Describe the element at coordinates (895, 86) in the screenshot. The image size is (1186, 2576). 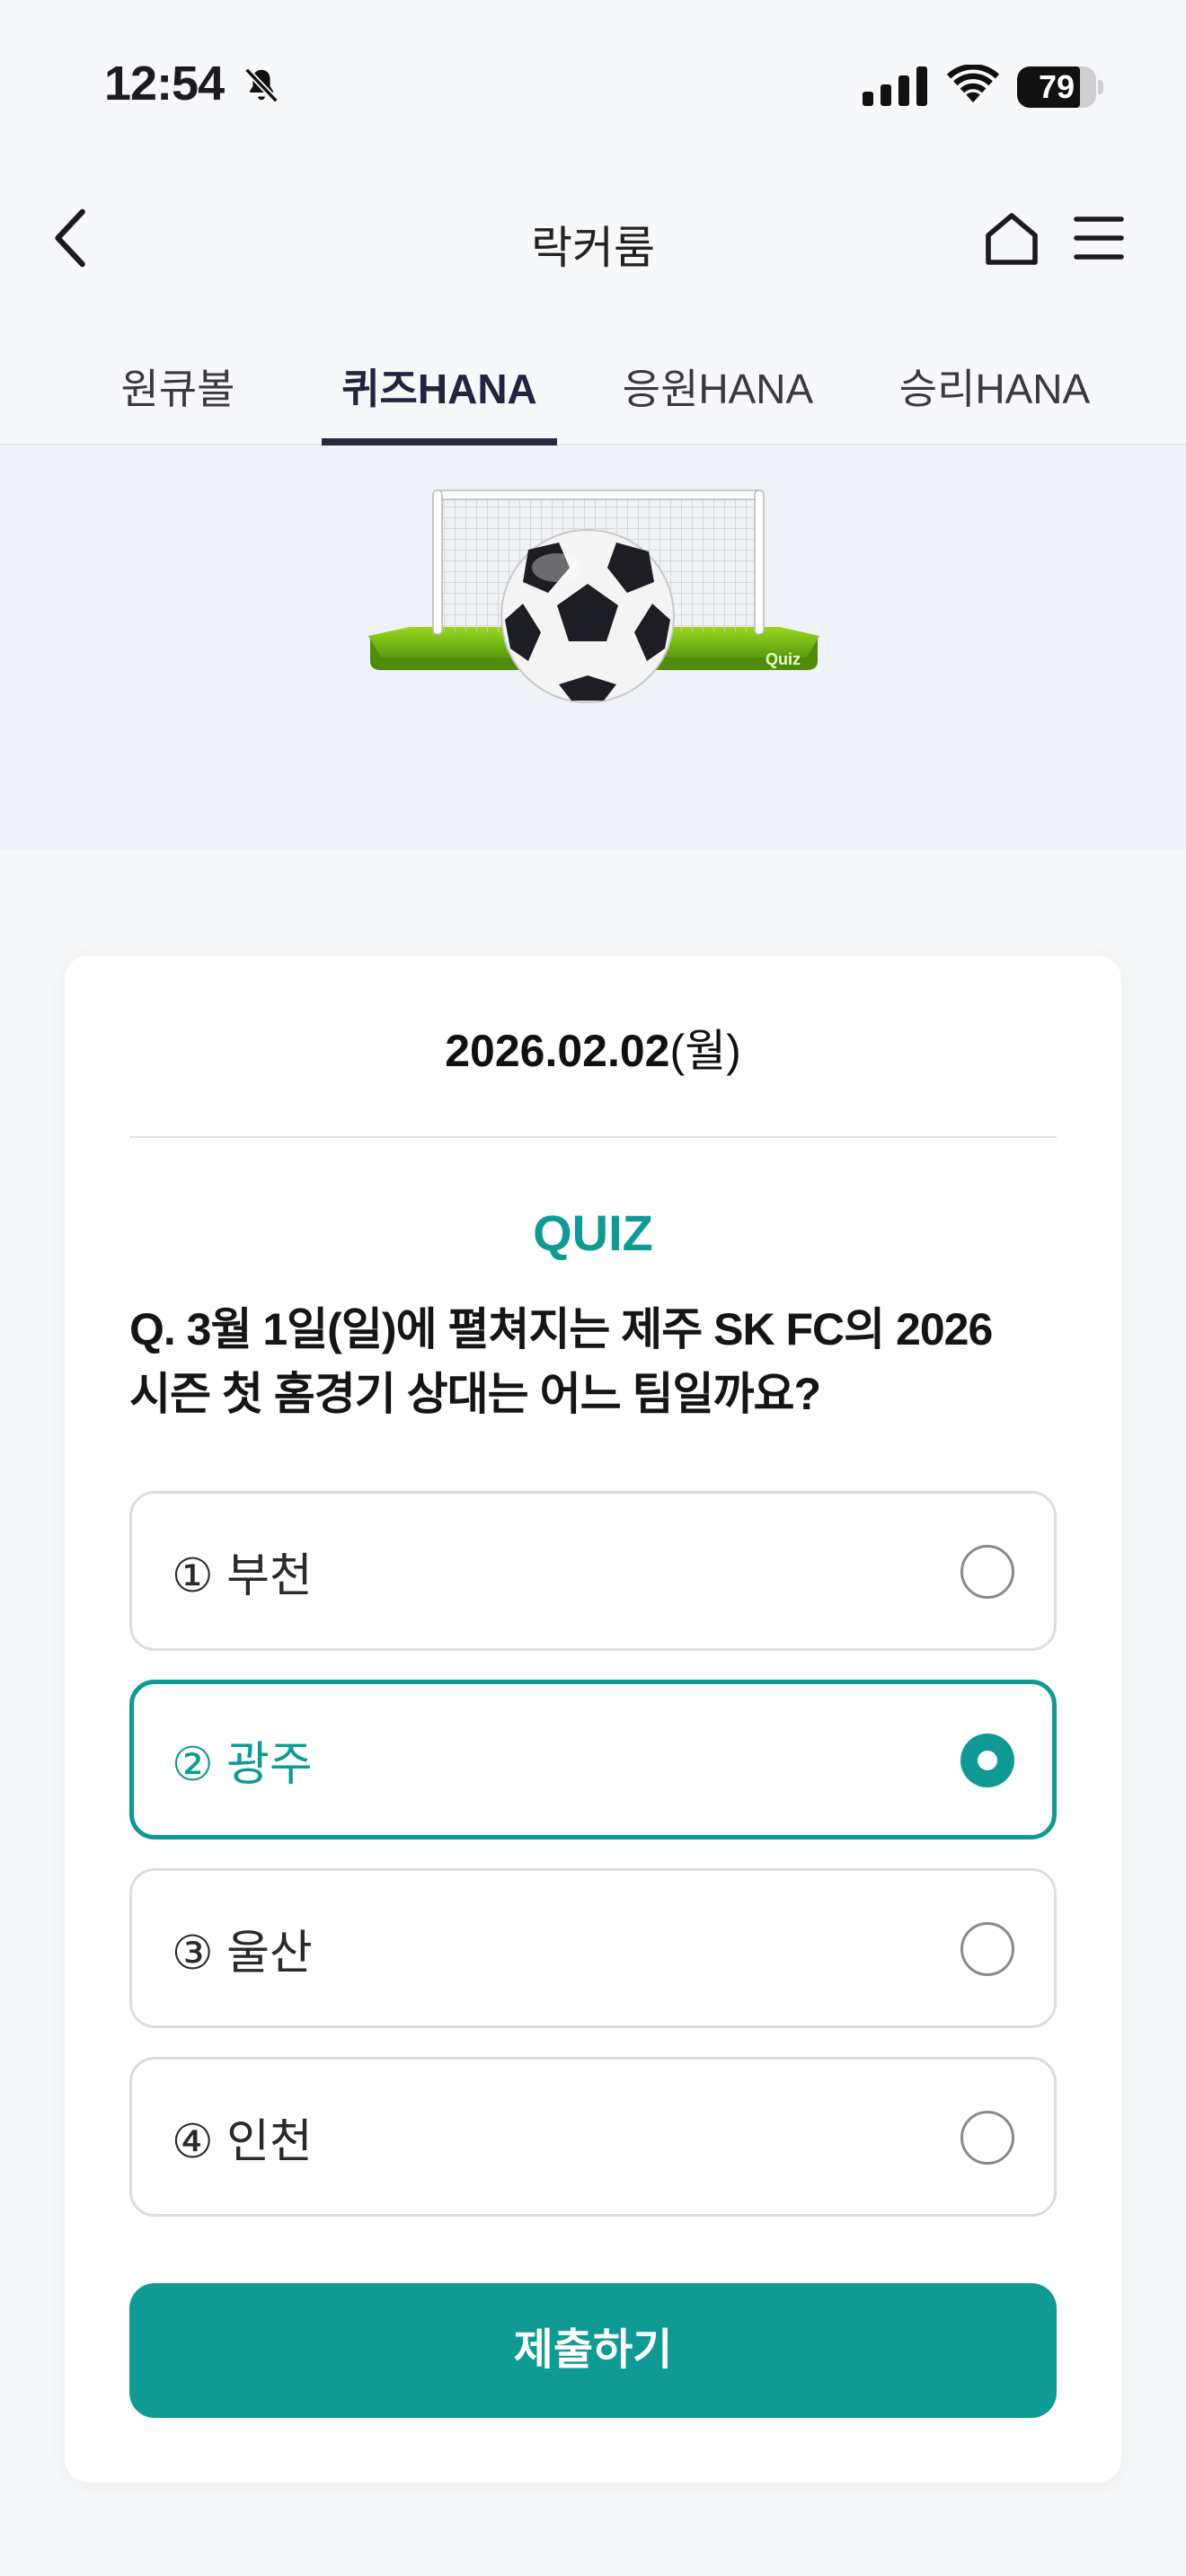
I see `cellular-signal-icon` at that location.